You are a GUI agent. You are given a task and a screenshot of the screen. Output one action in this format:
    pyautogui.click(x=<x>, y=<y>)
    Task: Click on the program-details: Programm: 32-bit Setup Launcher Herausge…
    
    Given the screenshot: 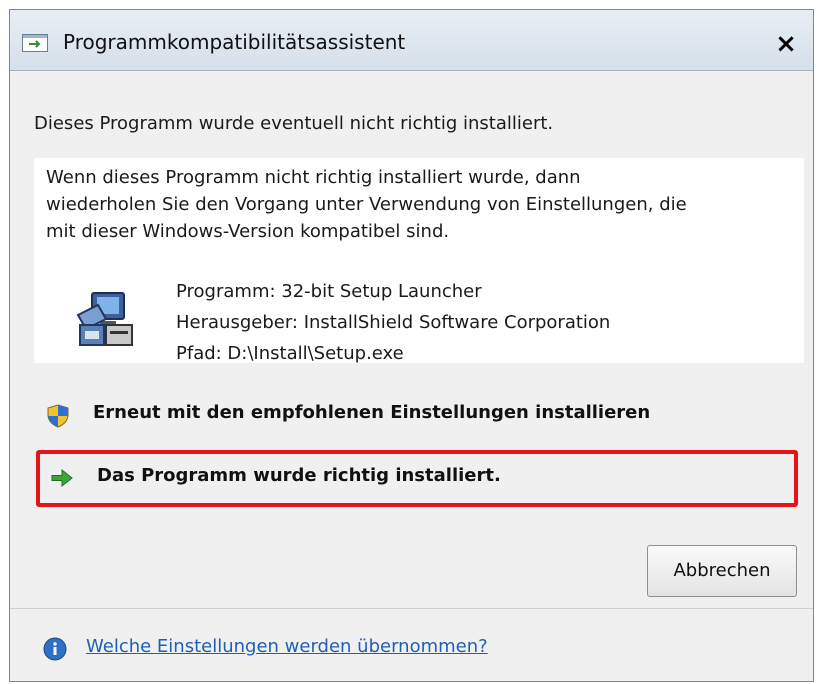 What is the action you would take?
    pyautogui.click(x=393, y=322)
    